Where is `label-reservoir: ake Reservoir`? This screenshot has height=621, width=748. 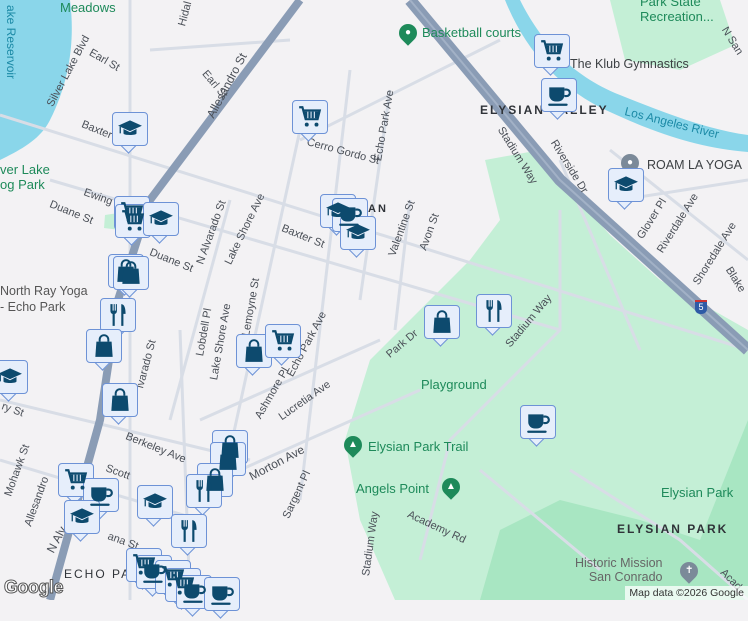 label-reservoir: ake Reservoir is located at coordinates (11, 42).